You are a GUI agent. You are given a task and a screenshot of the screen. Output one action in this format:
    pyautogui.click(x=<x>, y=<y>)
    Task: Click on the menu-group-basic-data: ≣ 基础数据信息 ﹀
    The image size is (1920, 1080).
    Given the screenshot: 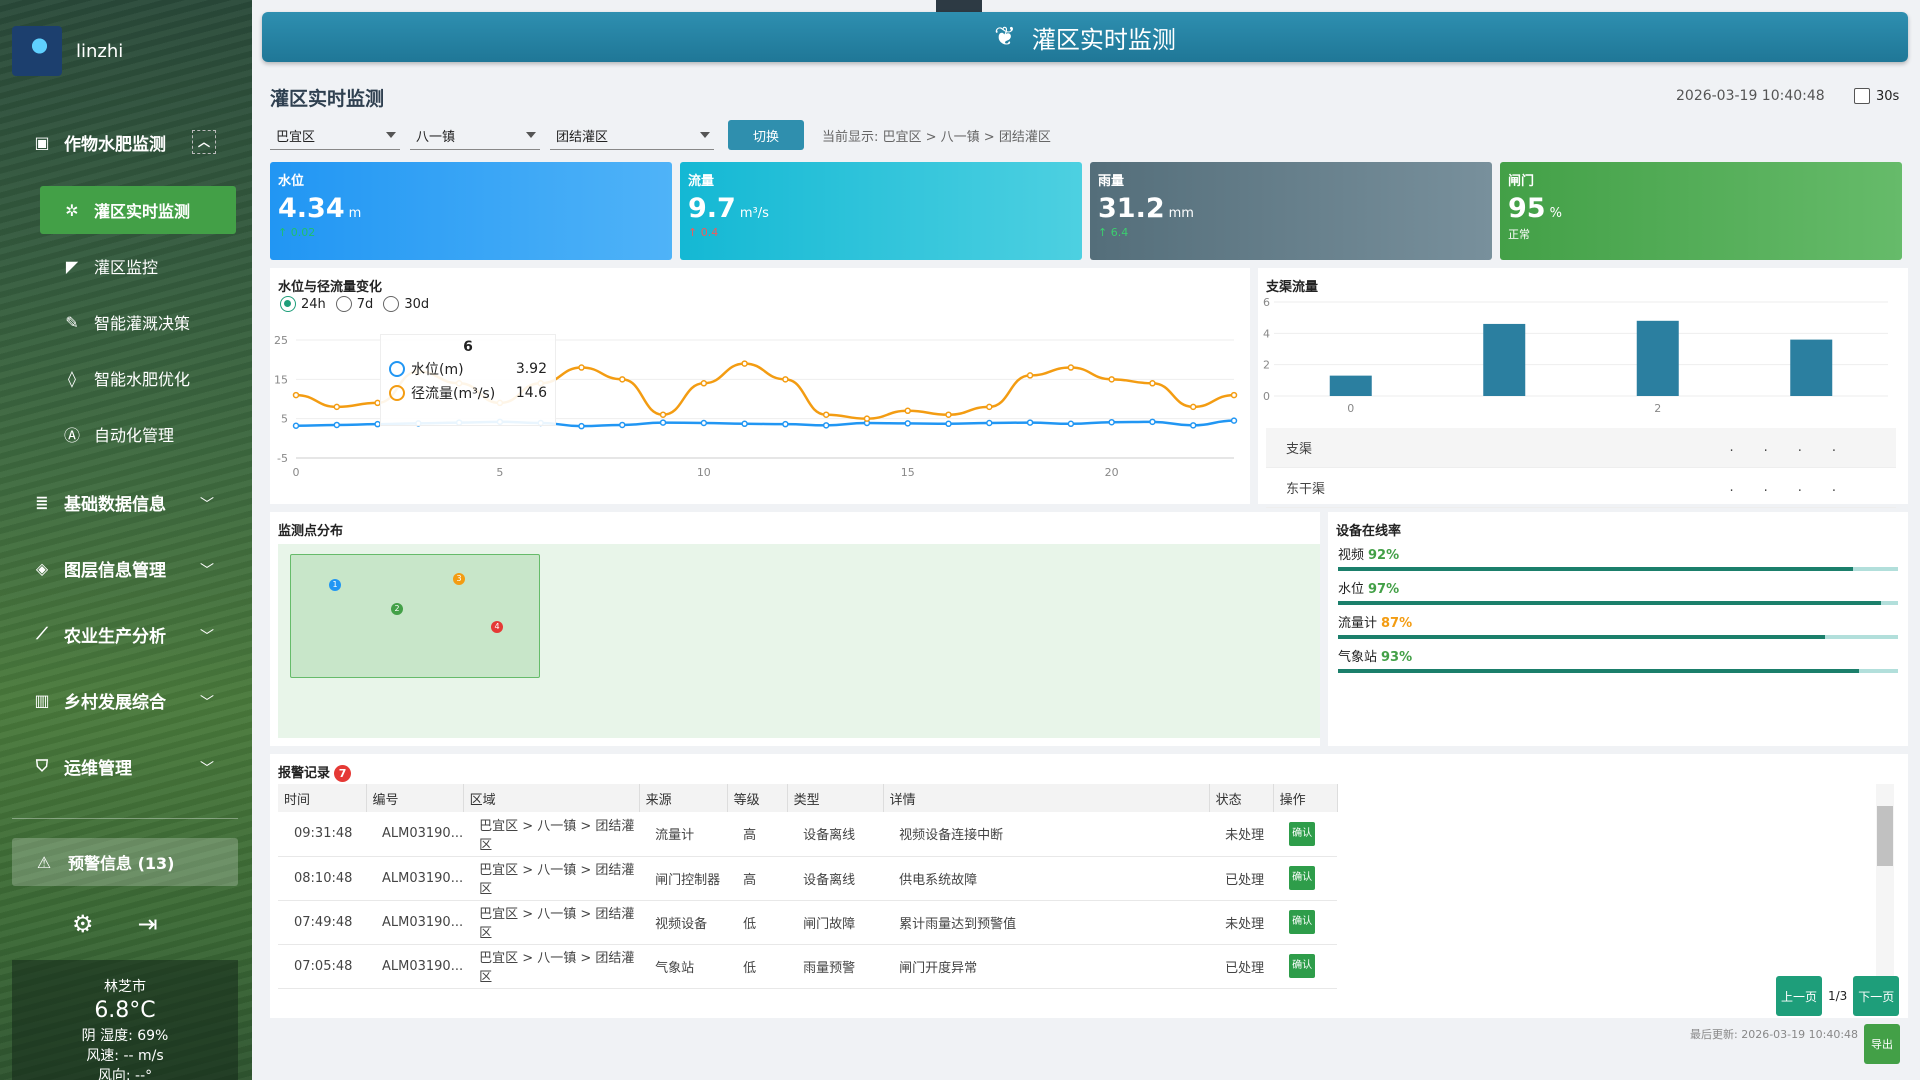 What is the action you would take?
    pyautogui.click(x=126, y=502)
    